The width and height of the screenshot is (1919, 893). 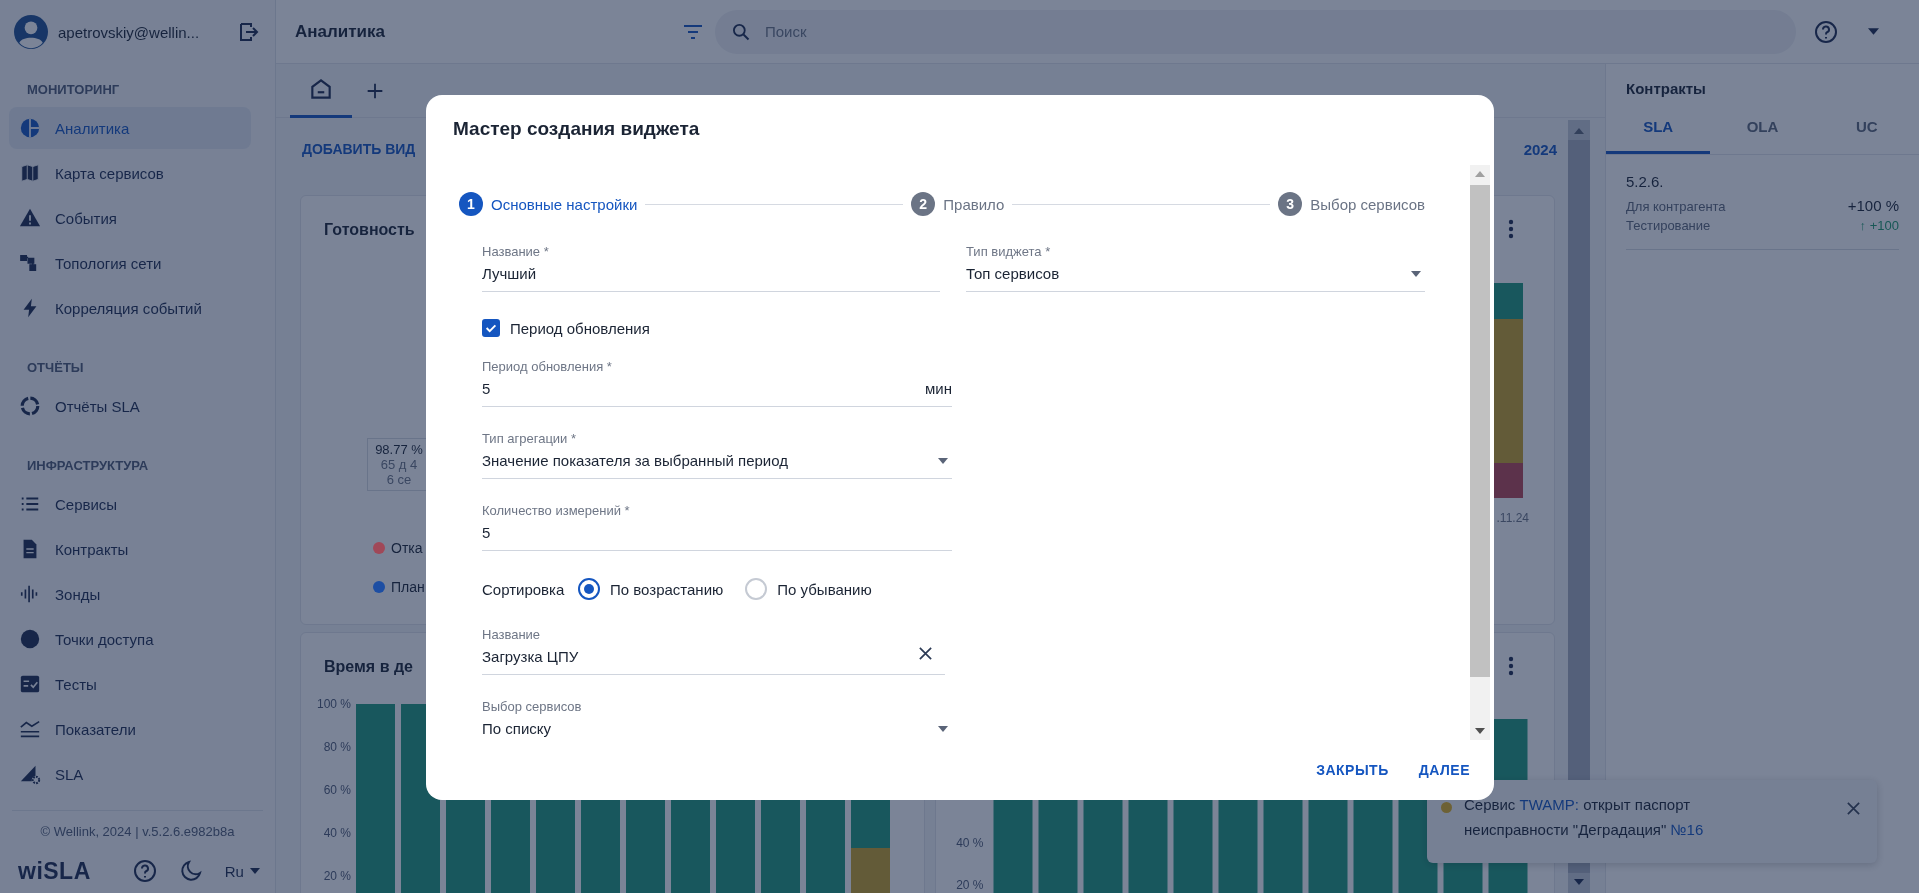 I want to click on wizard-step: 3 Выбор сервисов, so click(x=1351, y=204).